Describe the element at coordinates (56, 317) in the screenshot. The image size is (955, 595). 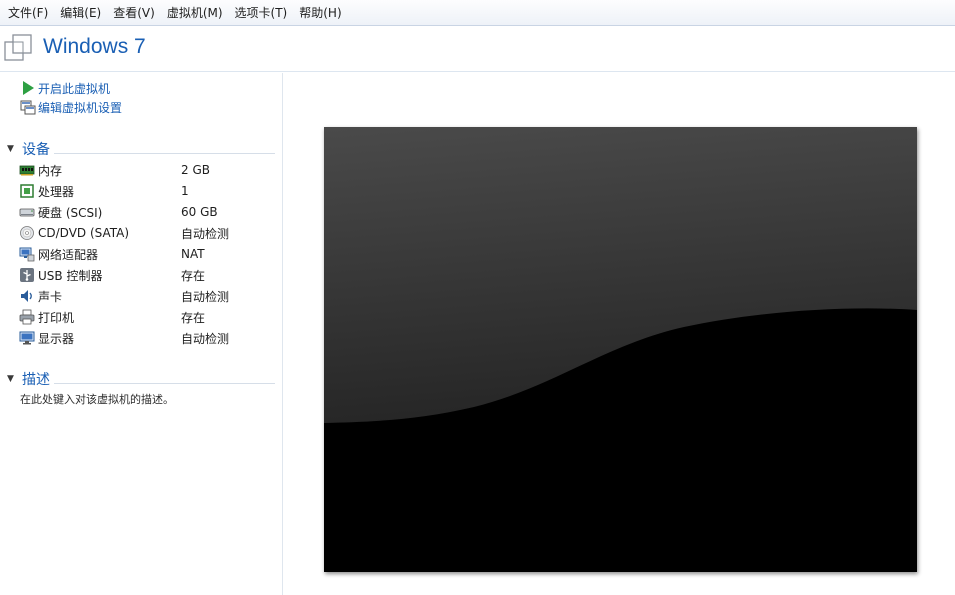
I see `device-name: 打印机` at that location.